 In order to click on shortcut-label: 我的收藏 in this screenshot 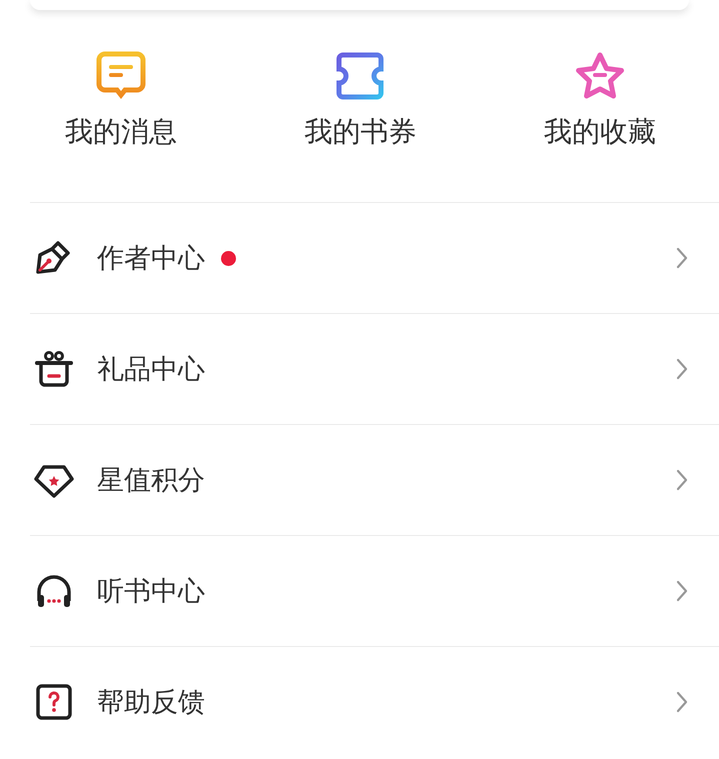, I will do `click(600, 132)`.